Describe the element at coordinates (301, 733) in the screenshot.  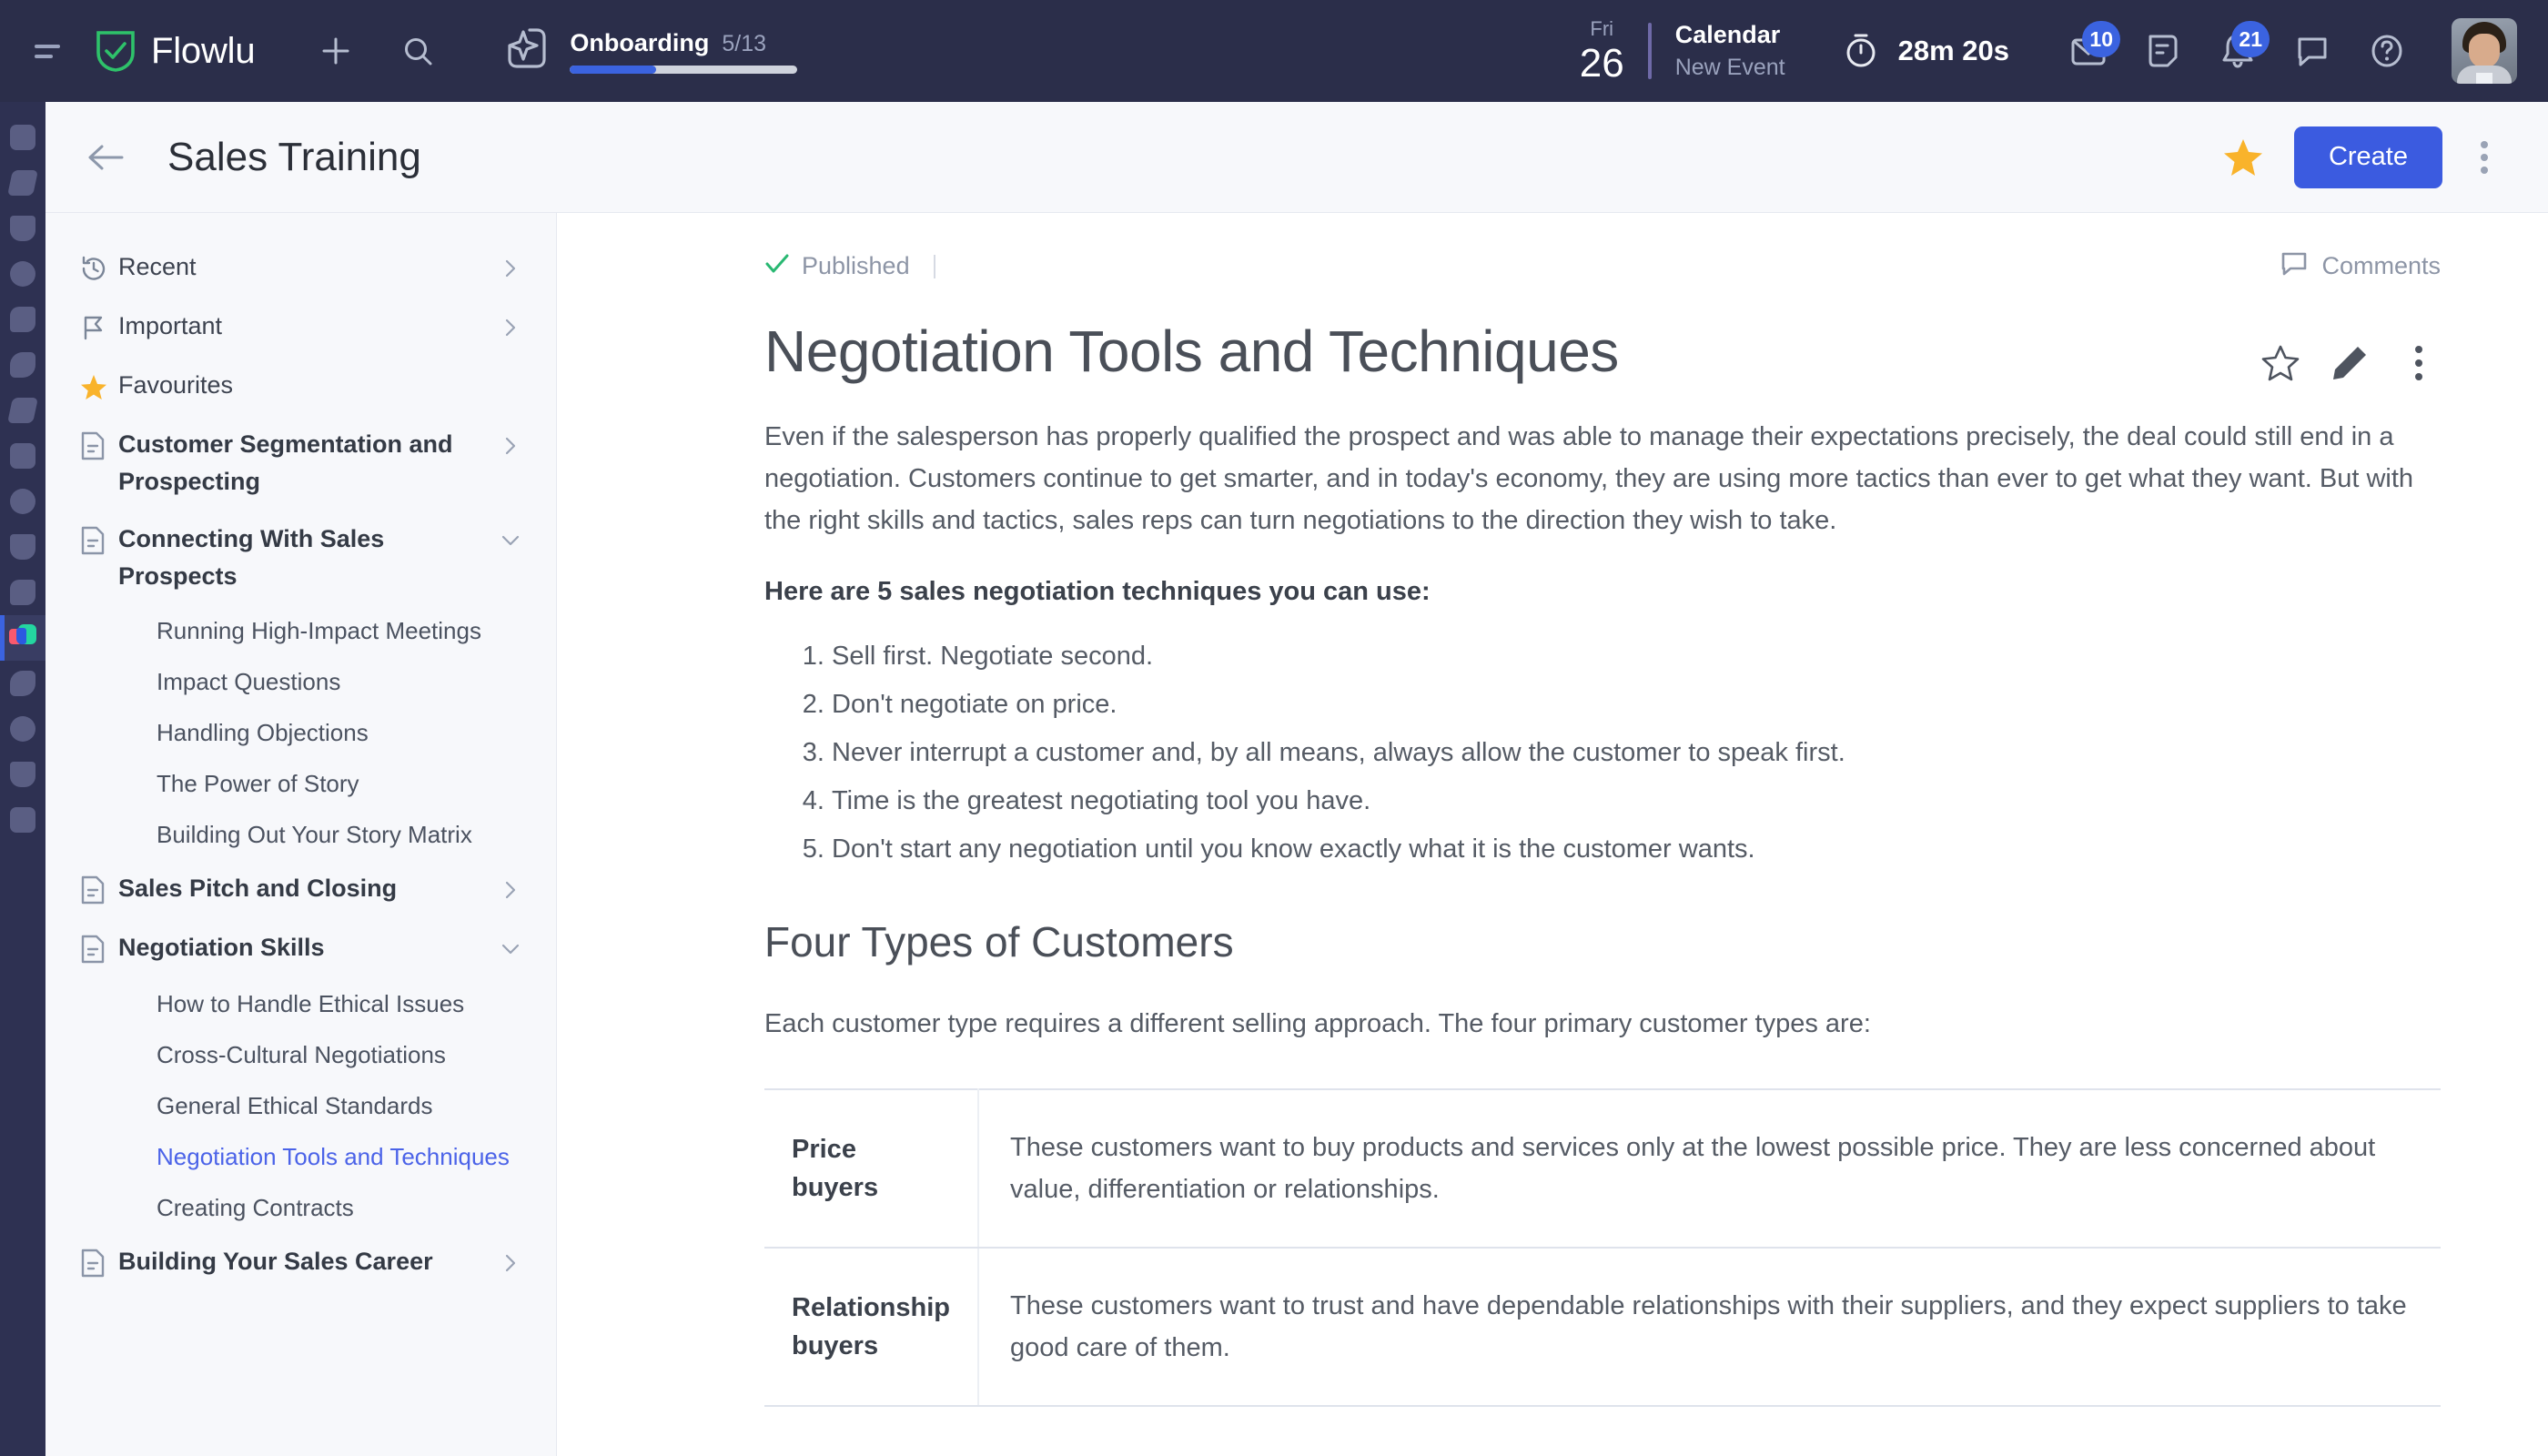
I see `sidebar-subitem: Handling Objections` at that location.